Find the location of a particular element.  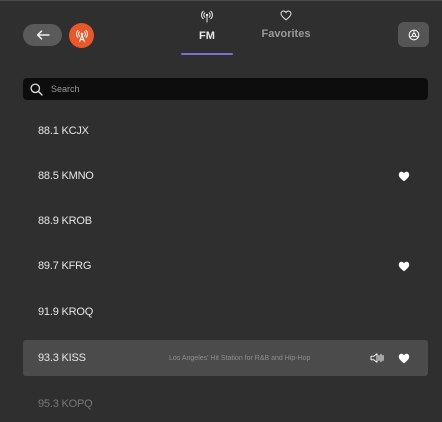

station-name: 88.1 KCJX is located at coordinates (63, 131).